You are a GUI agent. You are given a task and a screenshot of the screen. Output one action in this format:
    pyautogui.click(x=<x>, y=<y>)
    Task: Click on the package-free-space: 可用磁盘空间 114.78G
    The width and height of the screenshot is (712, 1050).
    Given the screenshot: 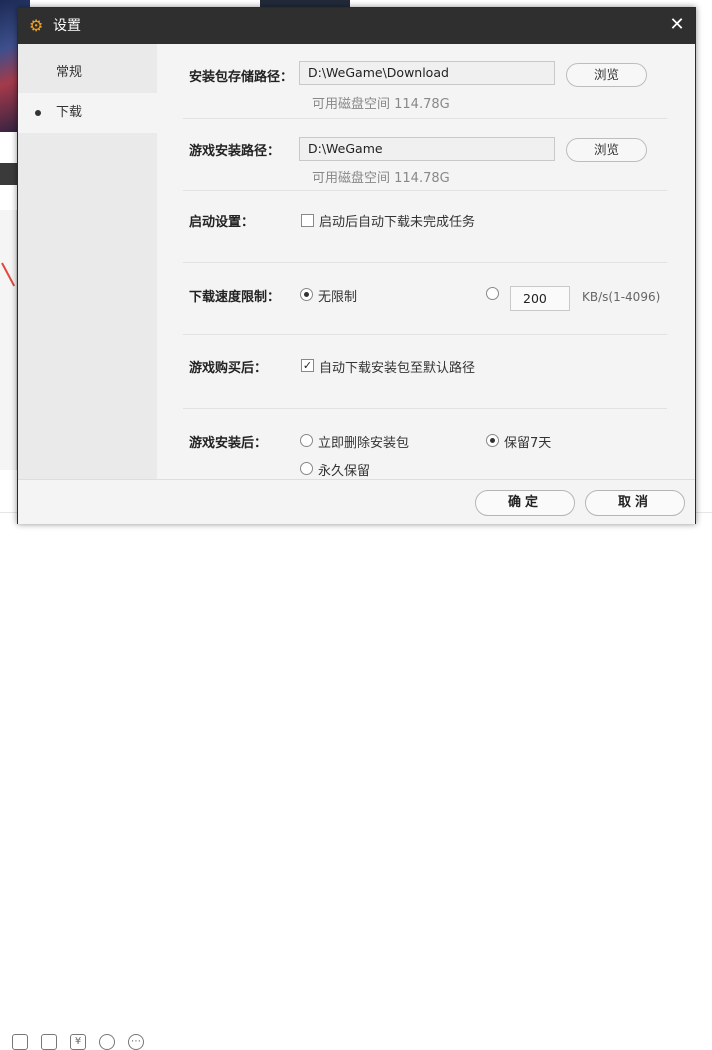 What is the action you would take?
    pyautogui.click(x=381, y=104)
    